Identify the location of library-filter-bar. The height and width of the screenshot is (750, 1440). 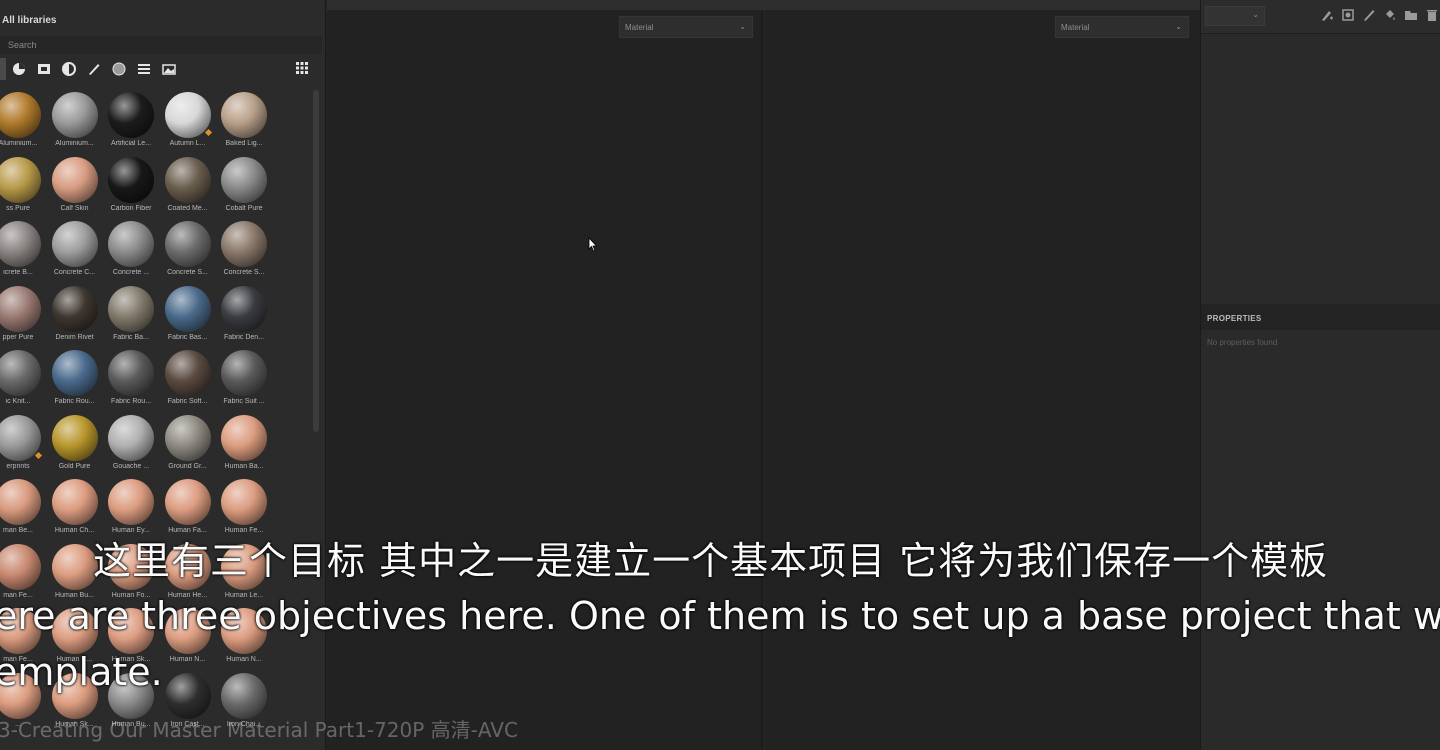
(161, 69).